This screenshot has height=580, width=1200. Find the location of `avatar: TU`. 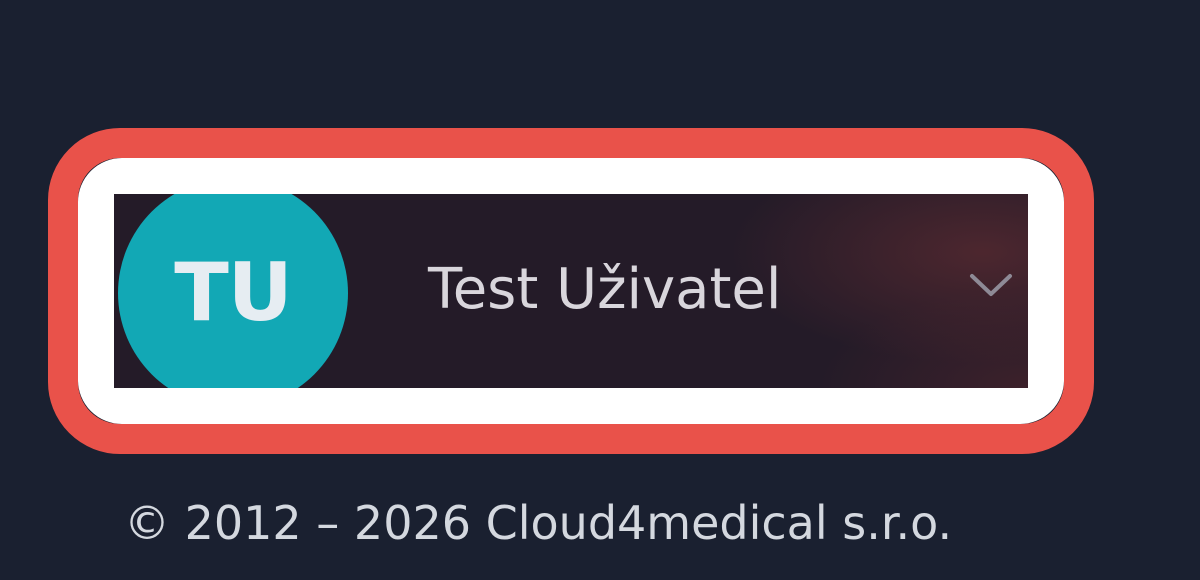

avatar: TU is located at coordinates (233, 291).